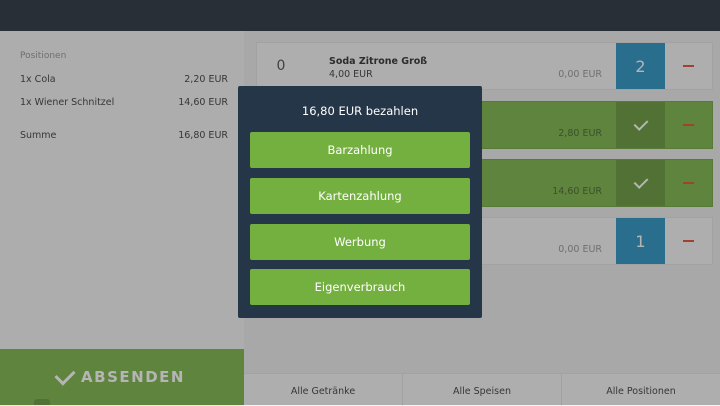 The height and width of the screenshot is (406, 720). Describe the element at coordinates (360, 150) in the screenshot. I see `cash-payment-button: Barzahlung` at that location.